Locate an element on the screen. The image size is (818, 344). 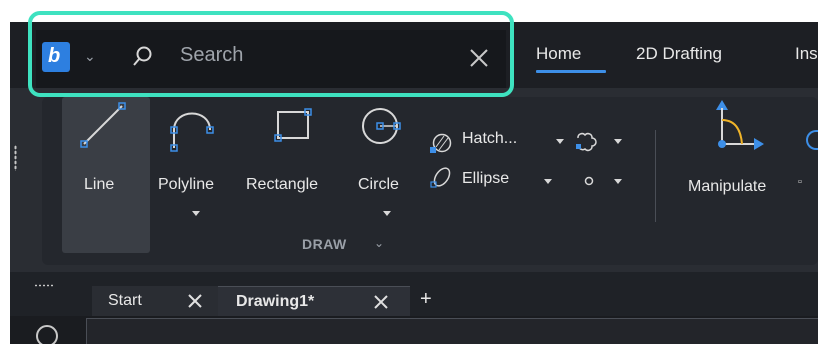
ellipse-dropdown-icon is located at coordinates (548, 181).